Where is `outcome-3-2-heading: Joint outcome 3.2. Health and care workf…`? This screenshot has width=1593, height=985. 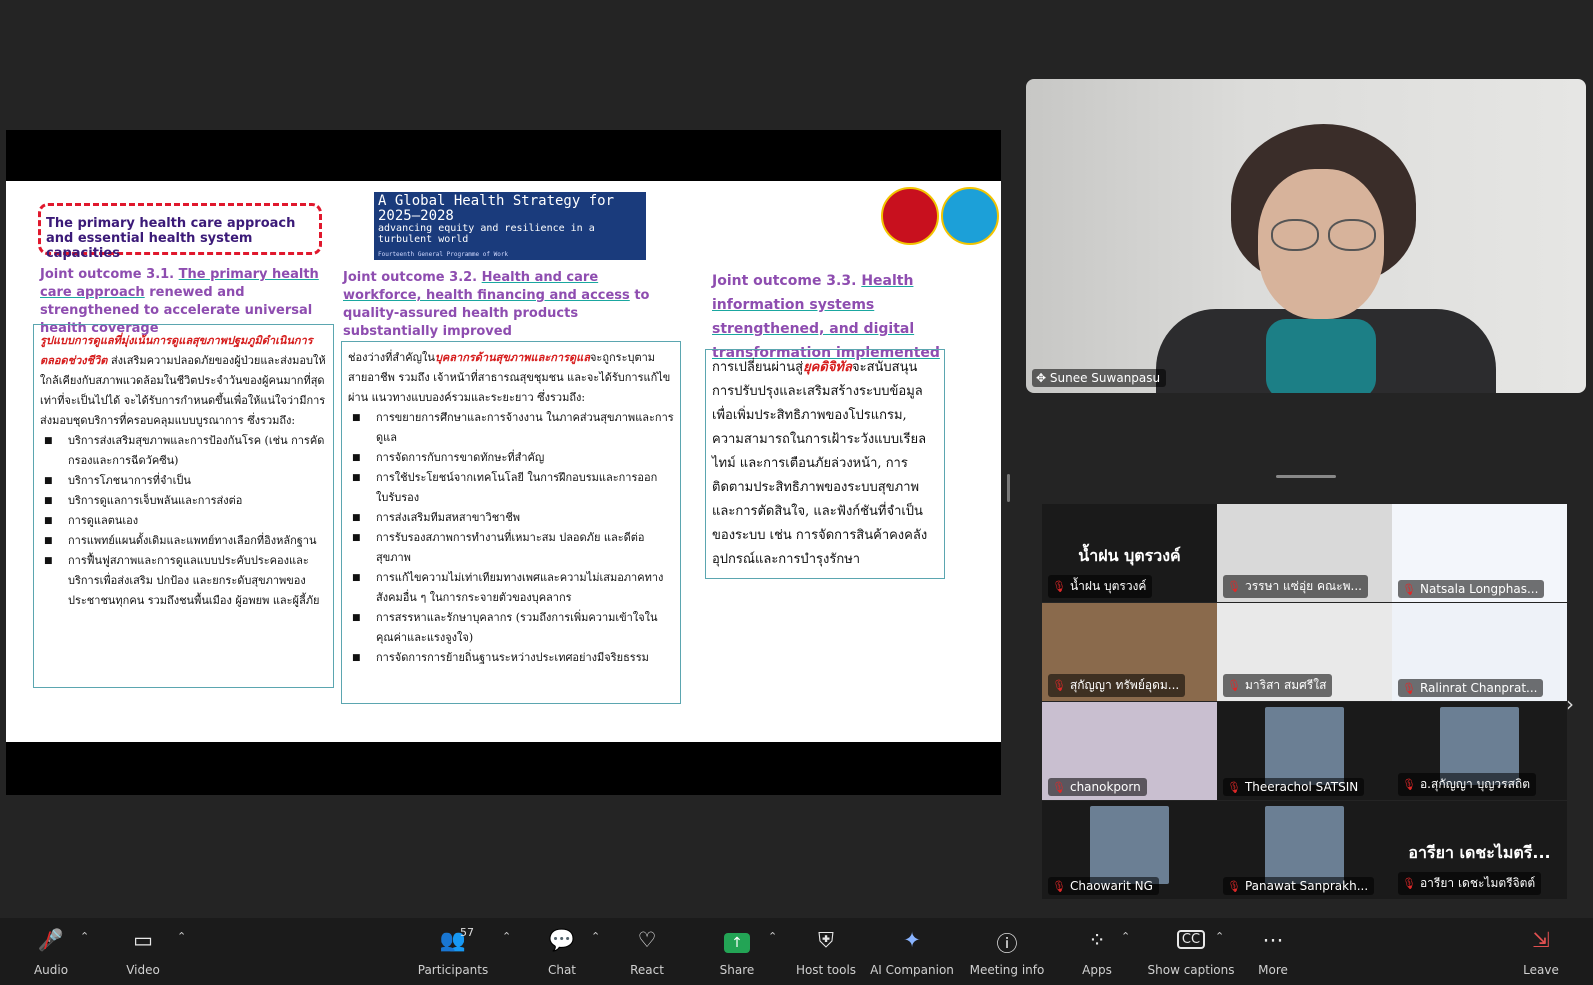
outcome-3-2-heading: Joint outcome 3.2. Health and care workf… is located at coordinates (496, 304).